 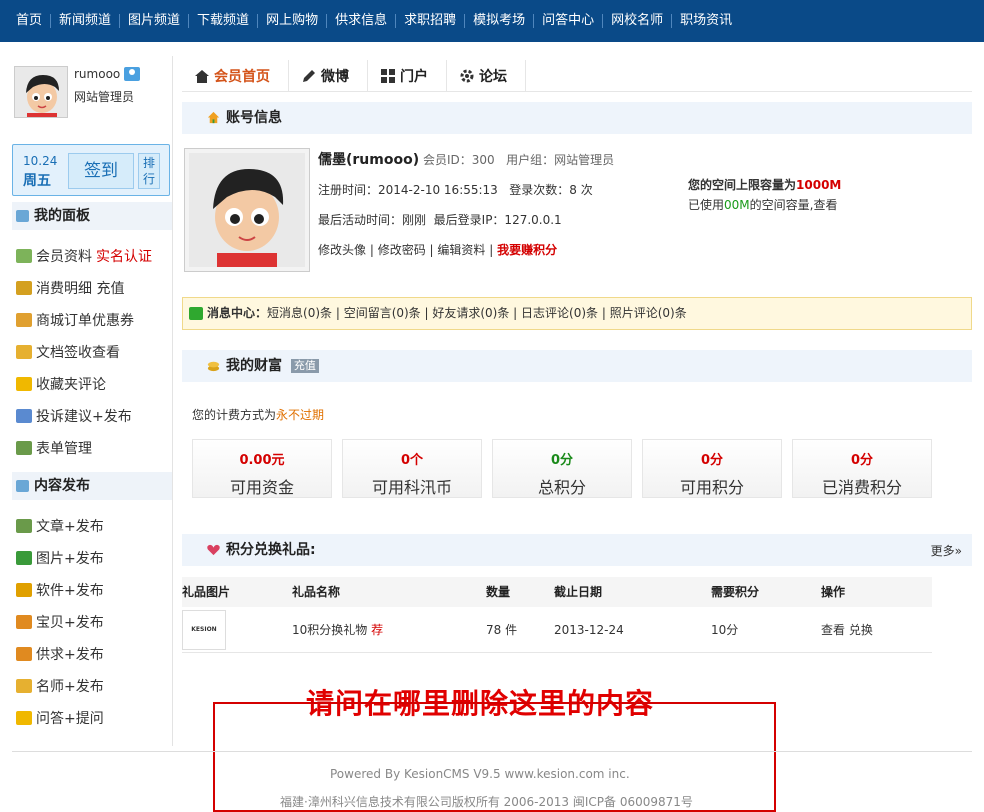 I want to click on gift-thumbnail: KESION, so click(x=204, y=630).